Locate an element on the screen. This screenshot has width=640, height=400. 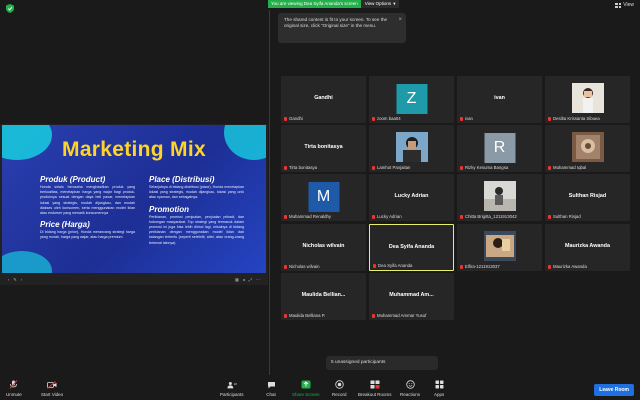
fullscreen-icon: ⤢ is located at coordinates (250, 279).